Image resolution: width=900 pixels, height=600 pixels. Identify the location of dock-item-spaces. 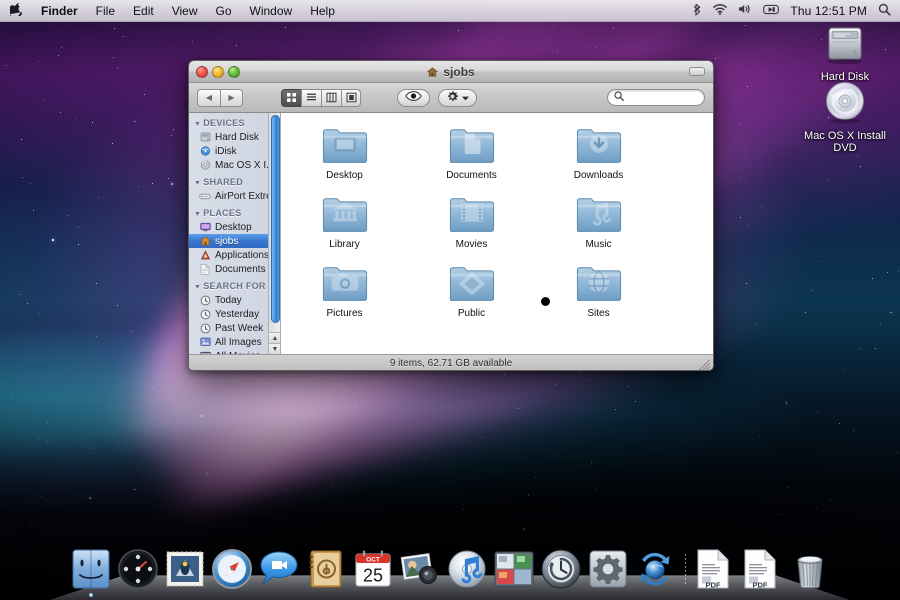
(514, 569).